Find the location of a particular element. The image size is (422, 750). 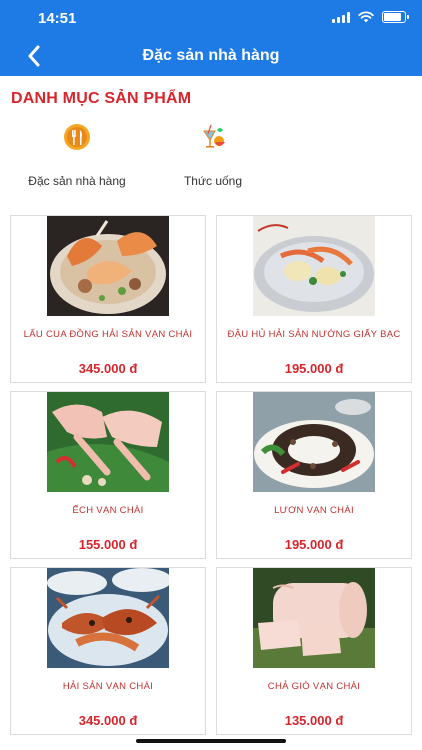

wifi-icon is located at coordinates (366, 17).